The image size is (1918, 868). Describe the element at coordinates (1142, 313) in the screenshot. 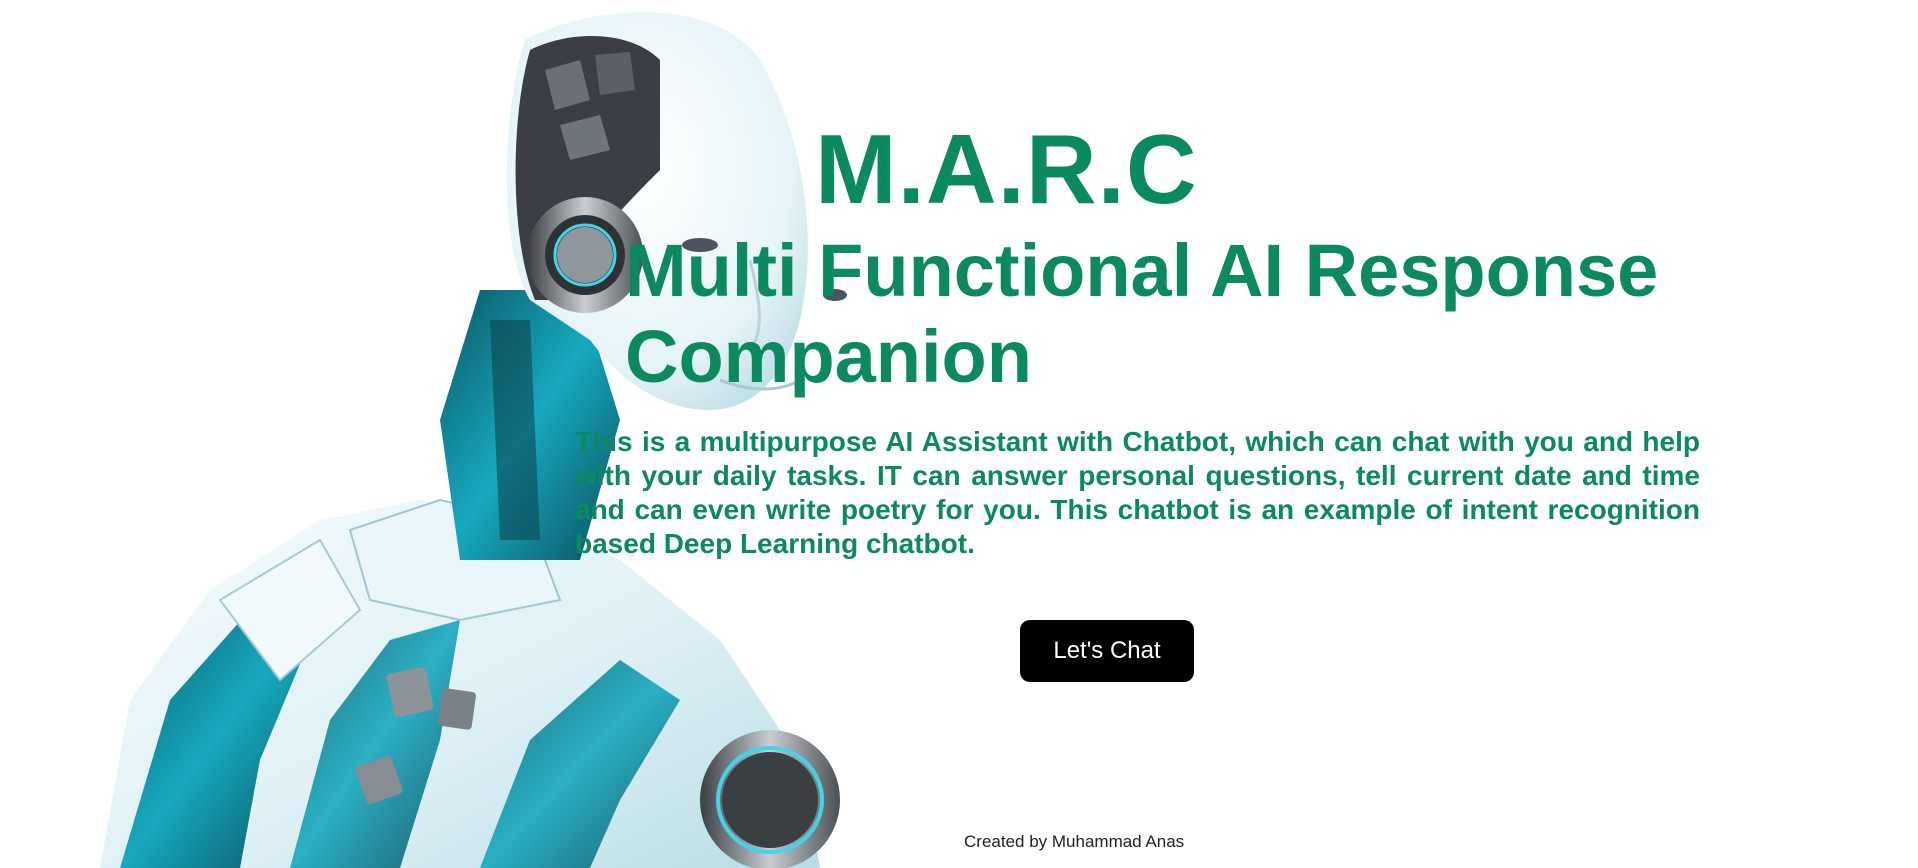

I see `app-subtitle: Multi Functional AI Response Companion` at that location.